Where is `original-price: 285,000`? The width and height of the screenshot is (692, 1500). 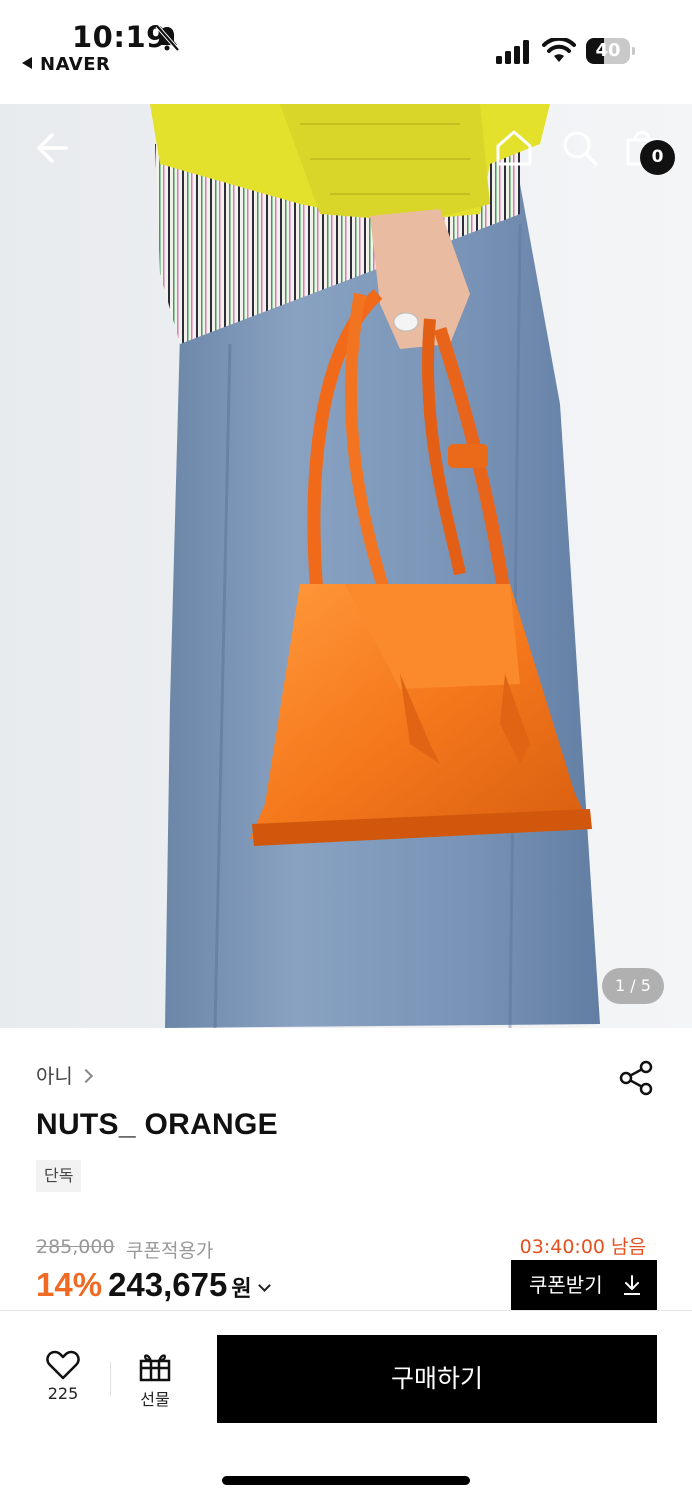
original-price: 285,000 is located at coordinates (75, 1247).